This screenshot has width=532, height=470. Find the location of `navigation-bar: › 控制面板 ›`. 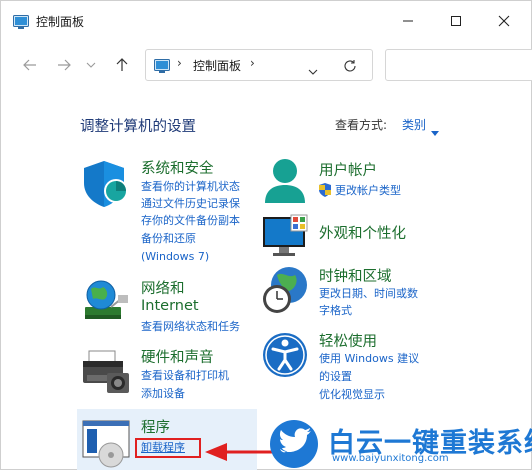

navigation-bar: › 控制面板 › is located at coordinates (266, 65).